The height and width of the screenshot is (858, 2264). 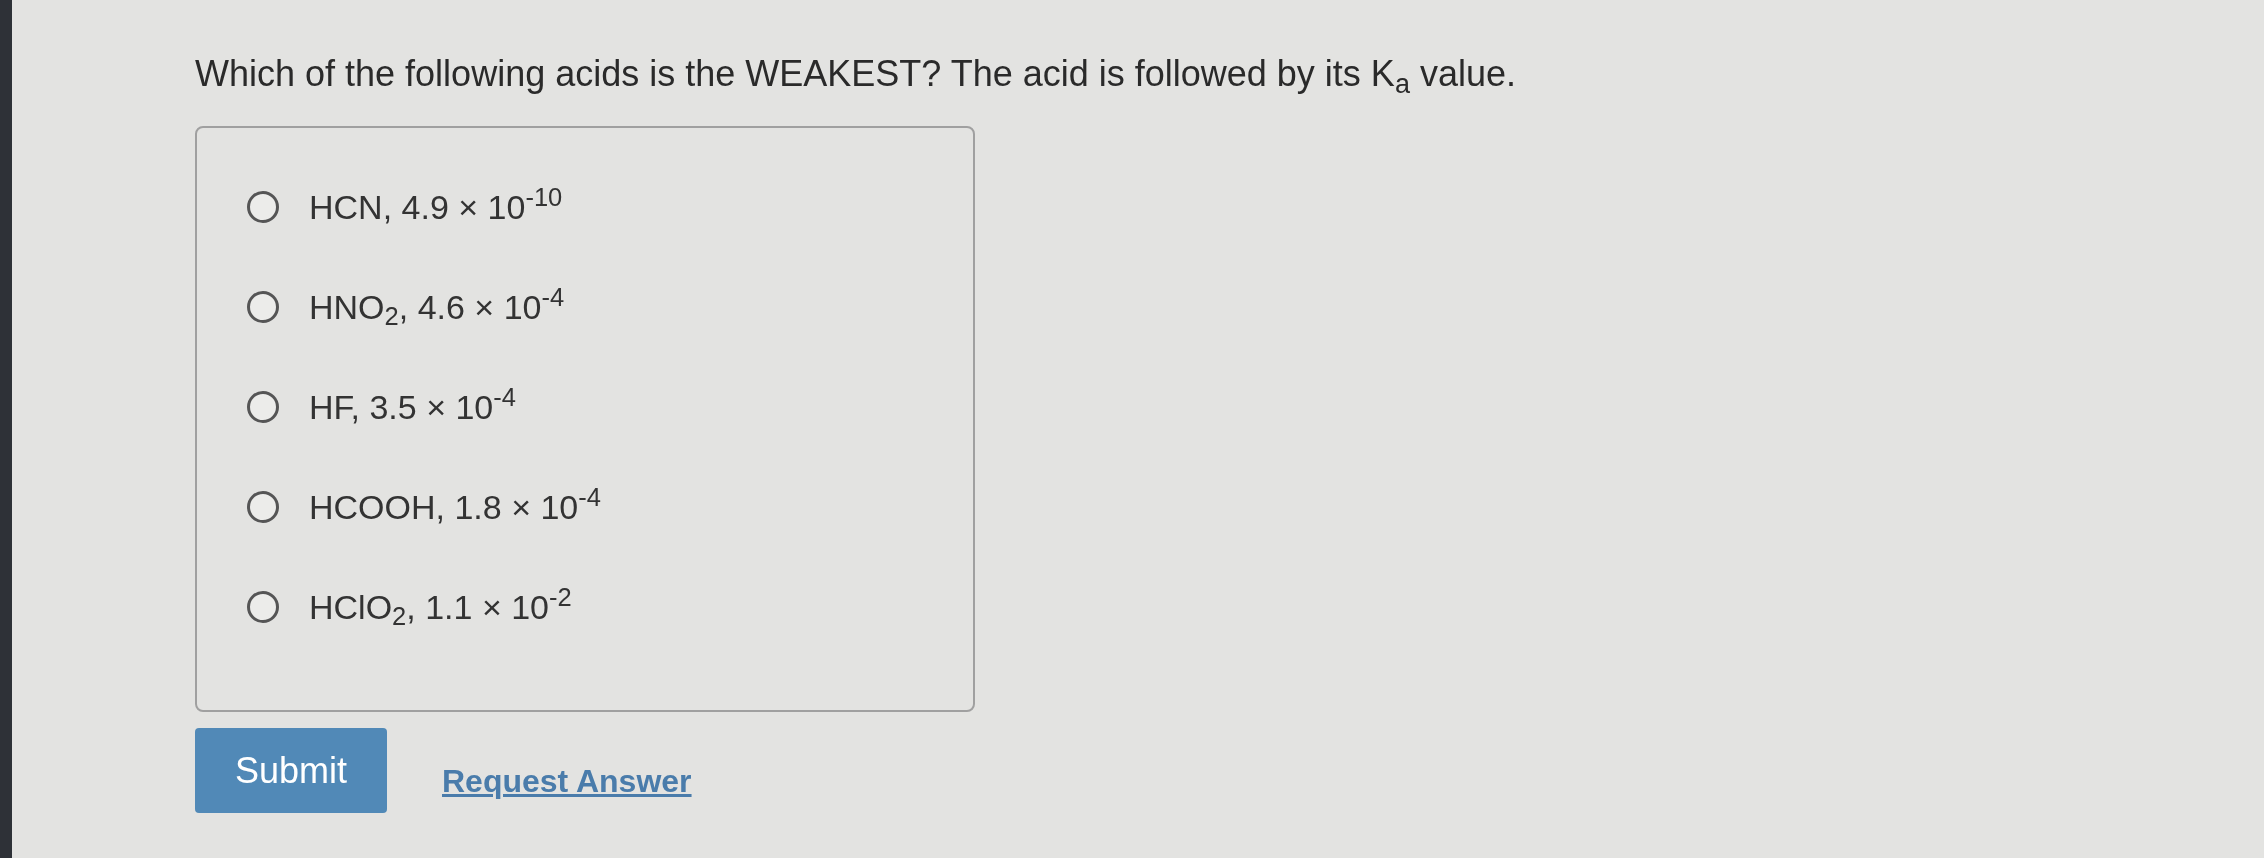 What do you see at coordinates (412, 407) in the screenshot?
I see `option-label: HF, 3.5 × 10$^{-4}$` at bounding box center [412, 407].